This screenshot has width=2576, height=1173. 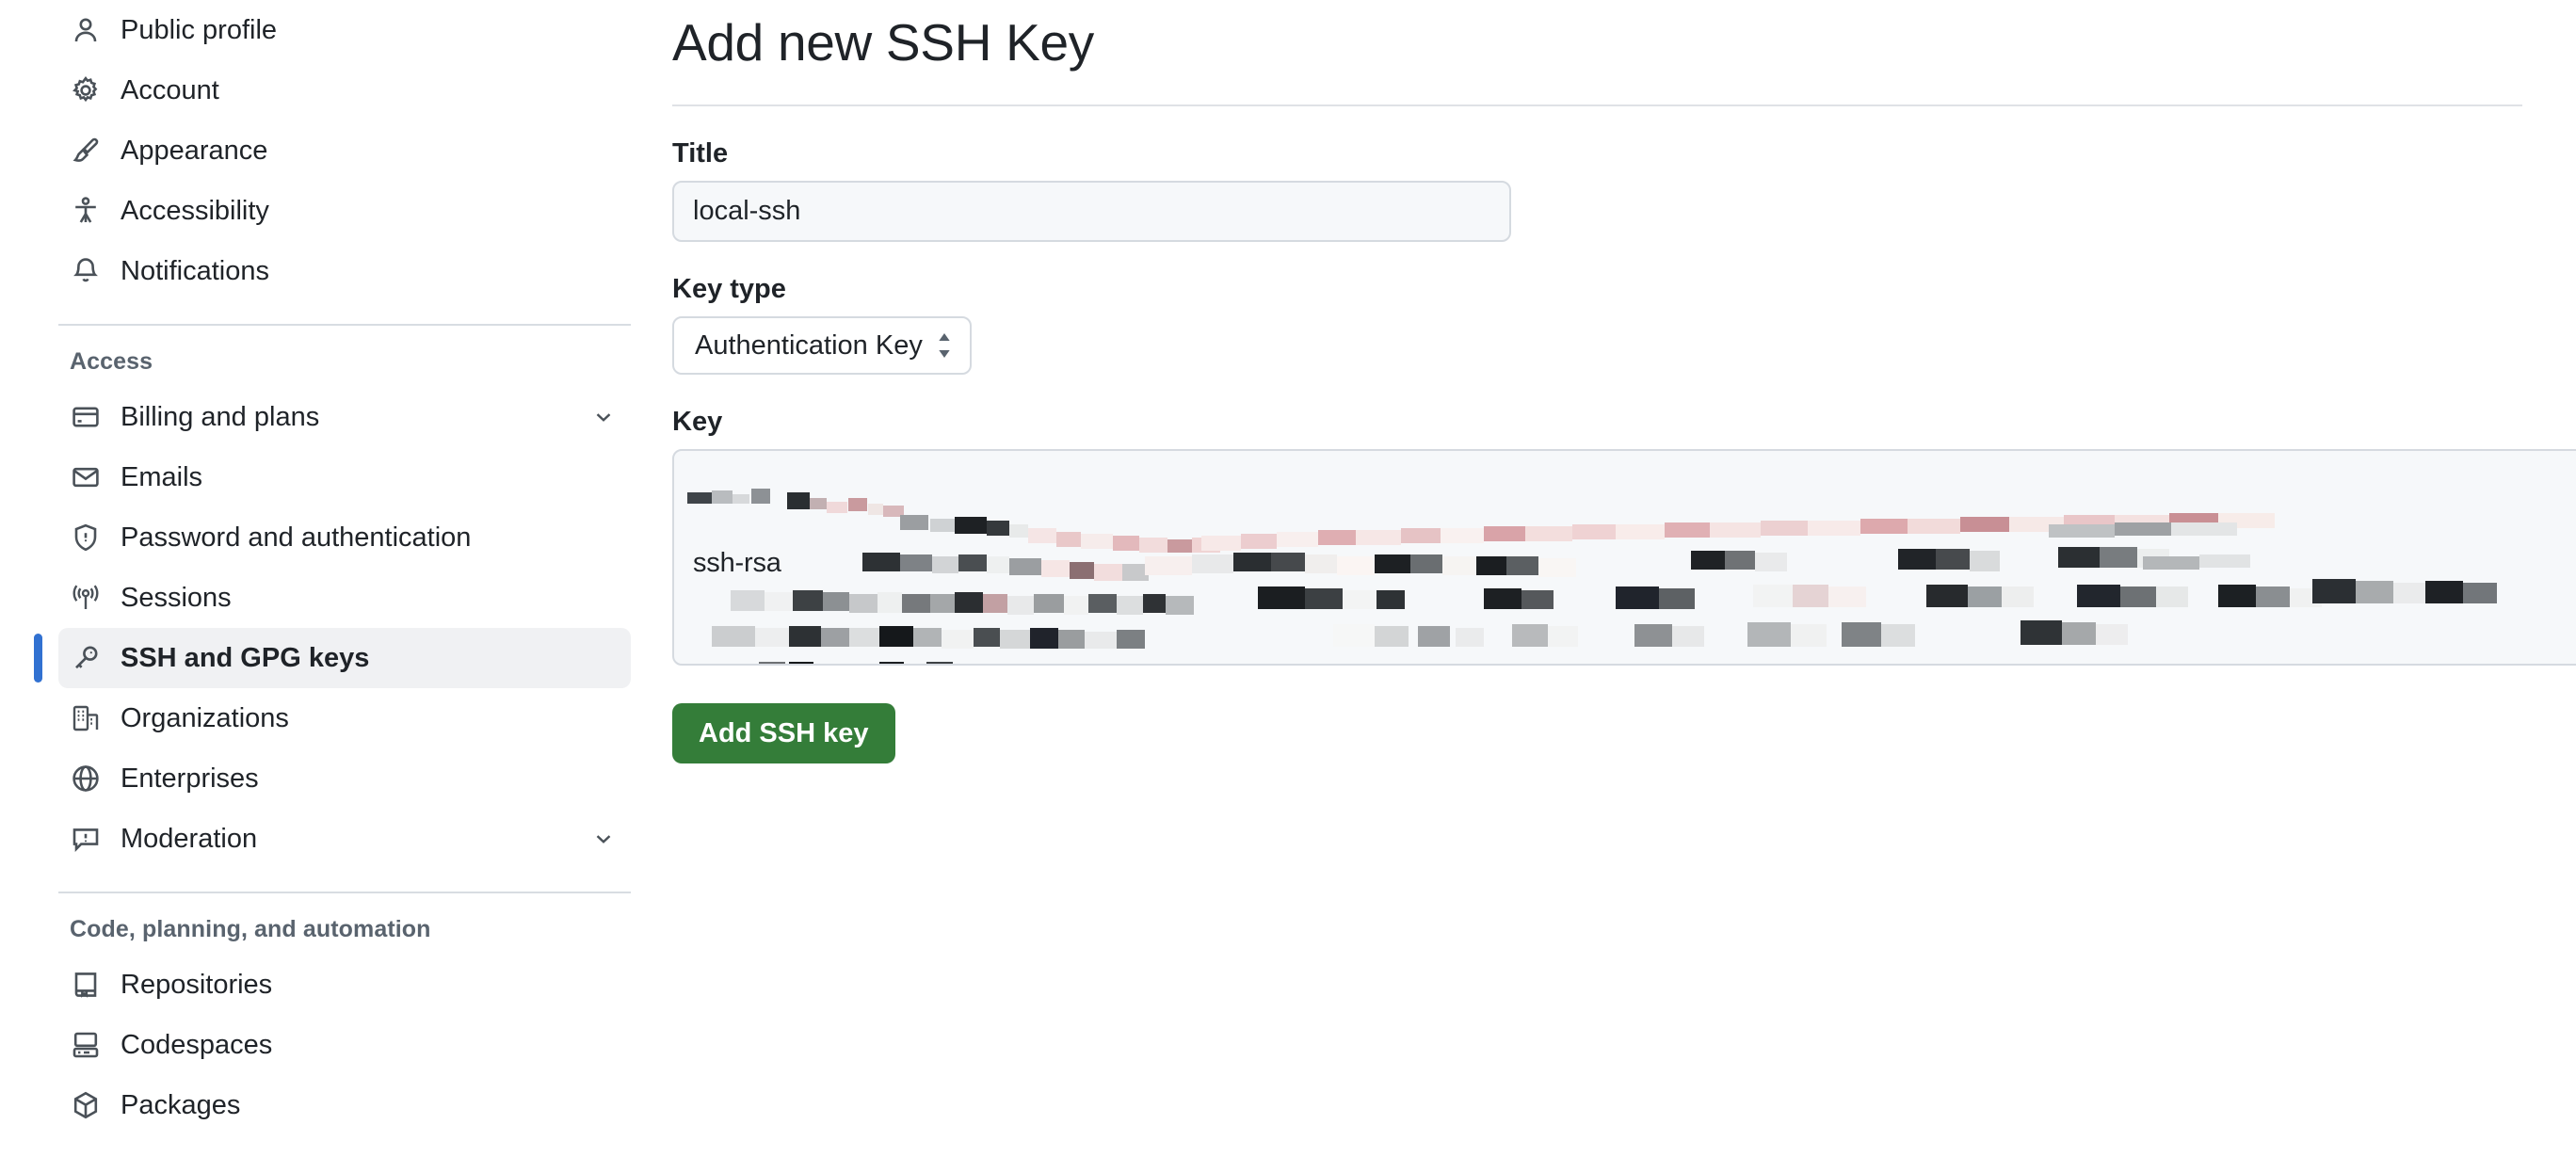 What do you see at coordinates (700, 153) in the screenshot?
I see `title-field-label: Title` at bounding box center [700, 153].